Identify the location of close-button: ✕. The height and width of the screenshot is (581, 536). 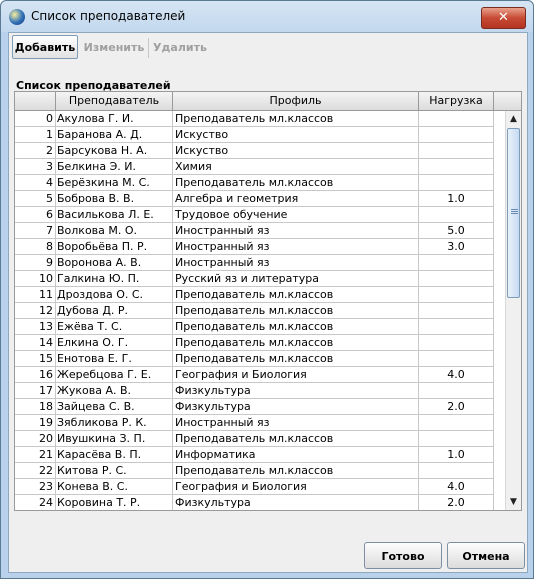
(503, 18).